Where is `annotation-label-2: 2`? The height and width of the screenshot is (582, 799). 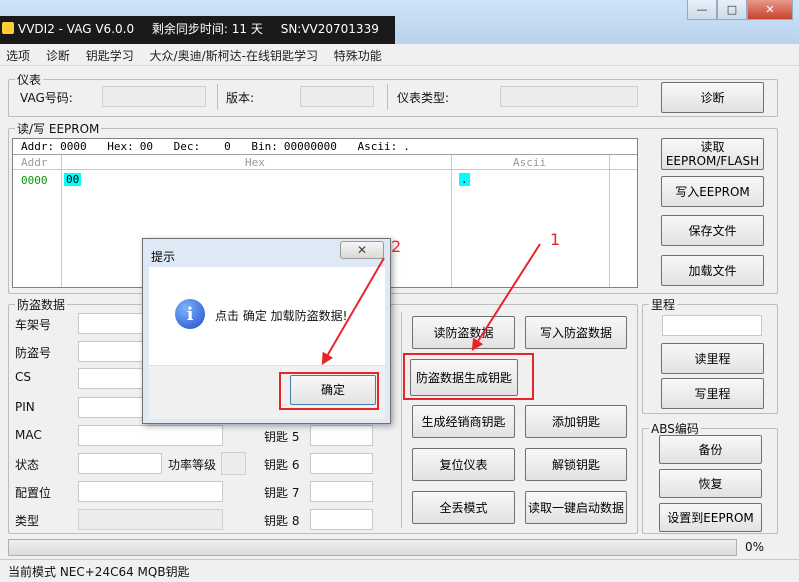
annotation-label-2: 2 is located at coordinates (396, 246).